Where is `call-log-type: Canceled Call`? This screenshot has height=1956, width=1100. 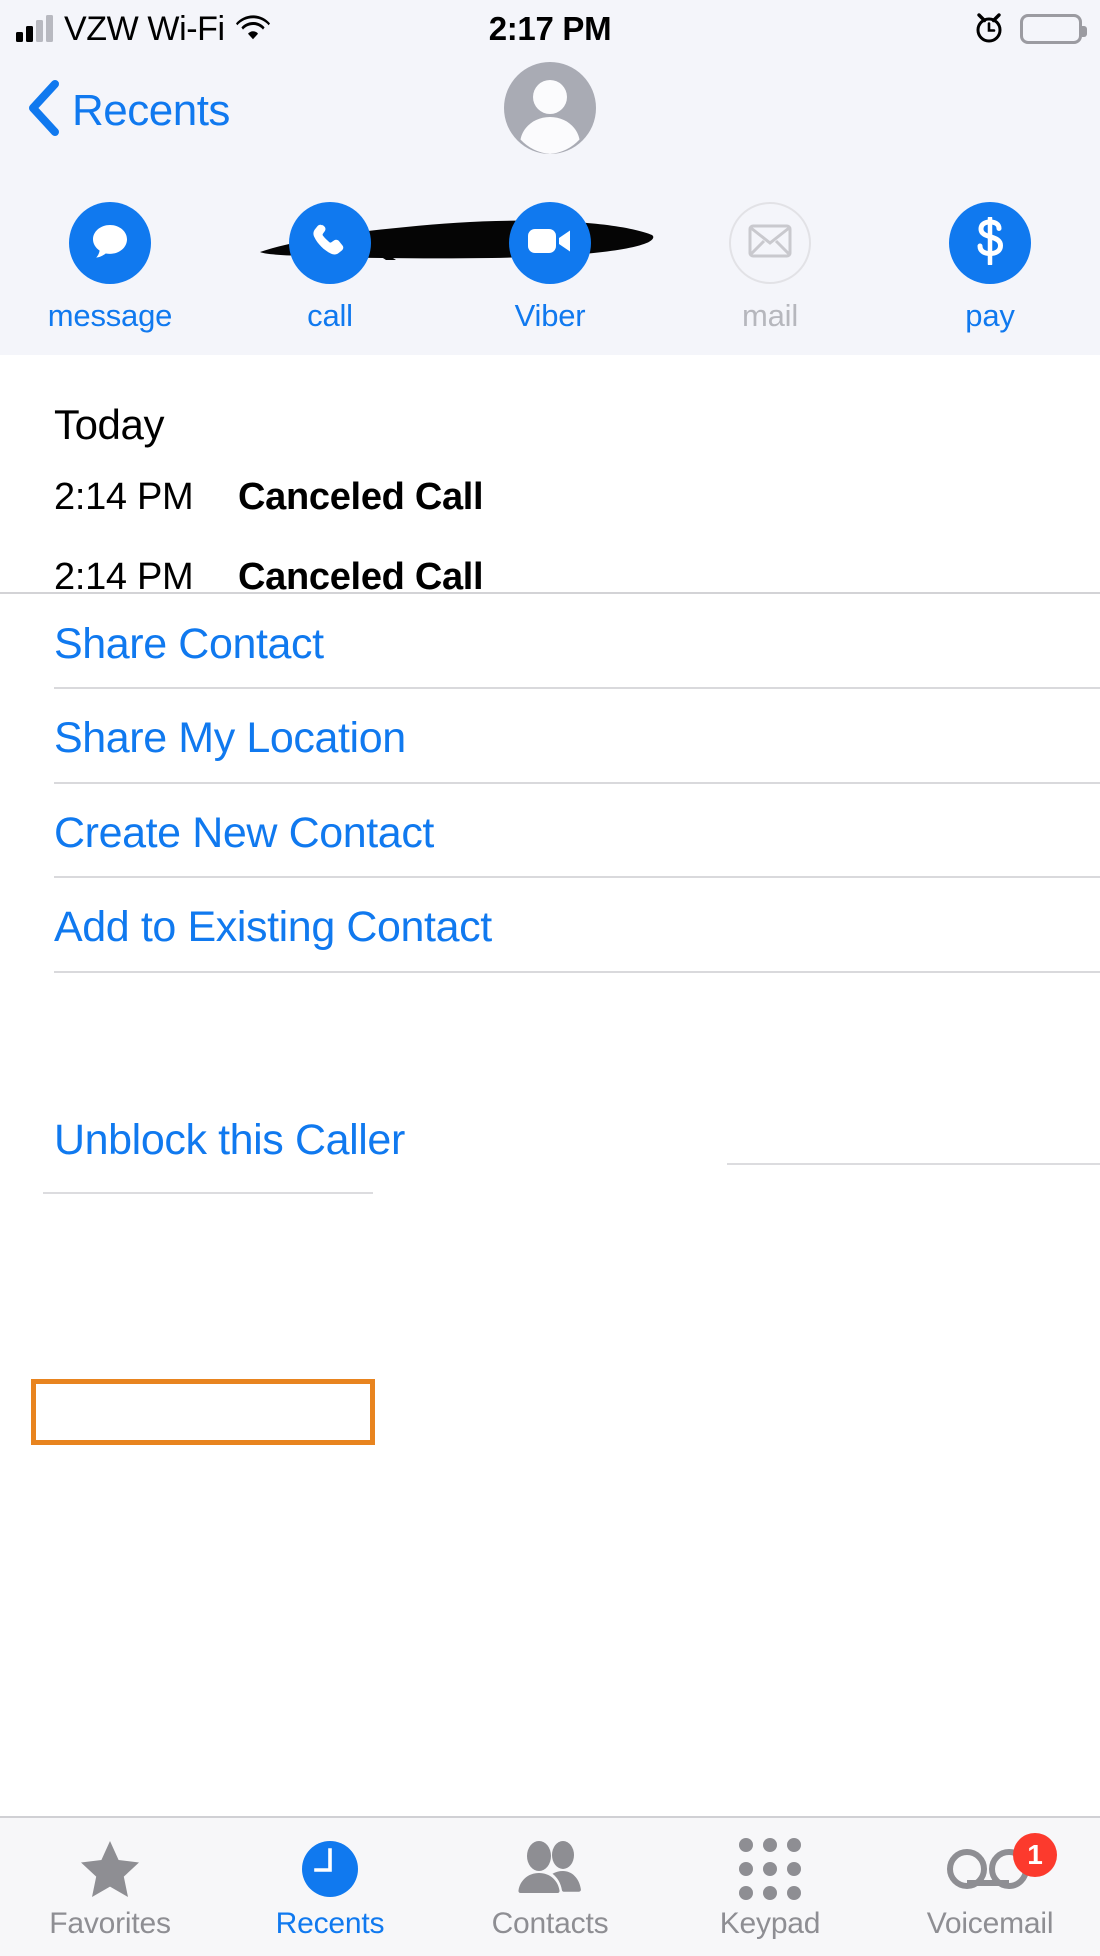
call-log-type: Canceled Call is located at coordinates (361, 496).